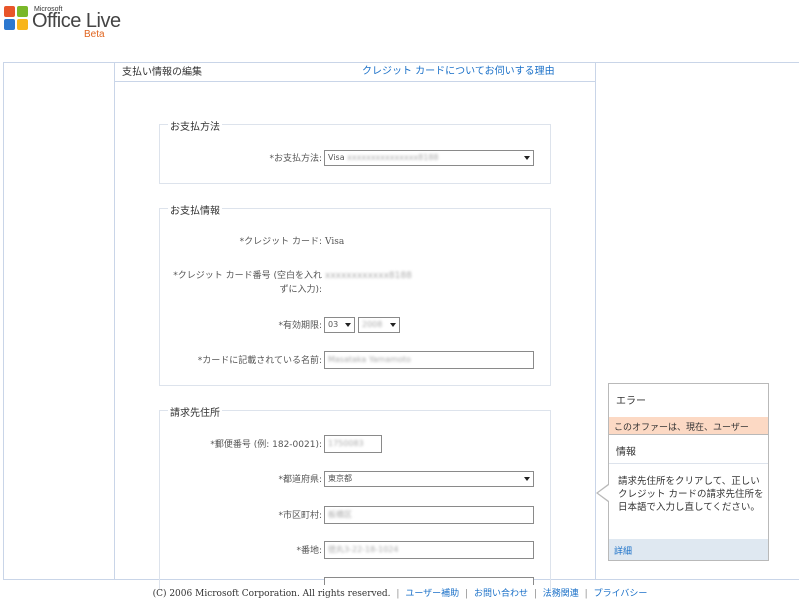  I want to click on card-number-value: xxxxxxxxxxxx8188, so click(368, 276).